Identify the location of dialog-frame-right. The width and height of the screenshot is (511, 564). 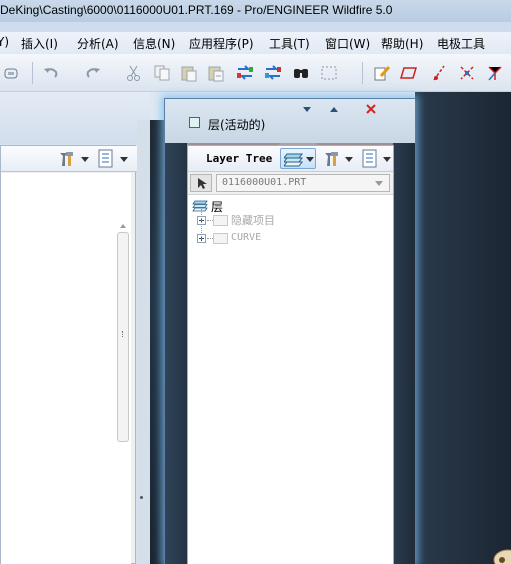
(404, 331).